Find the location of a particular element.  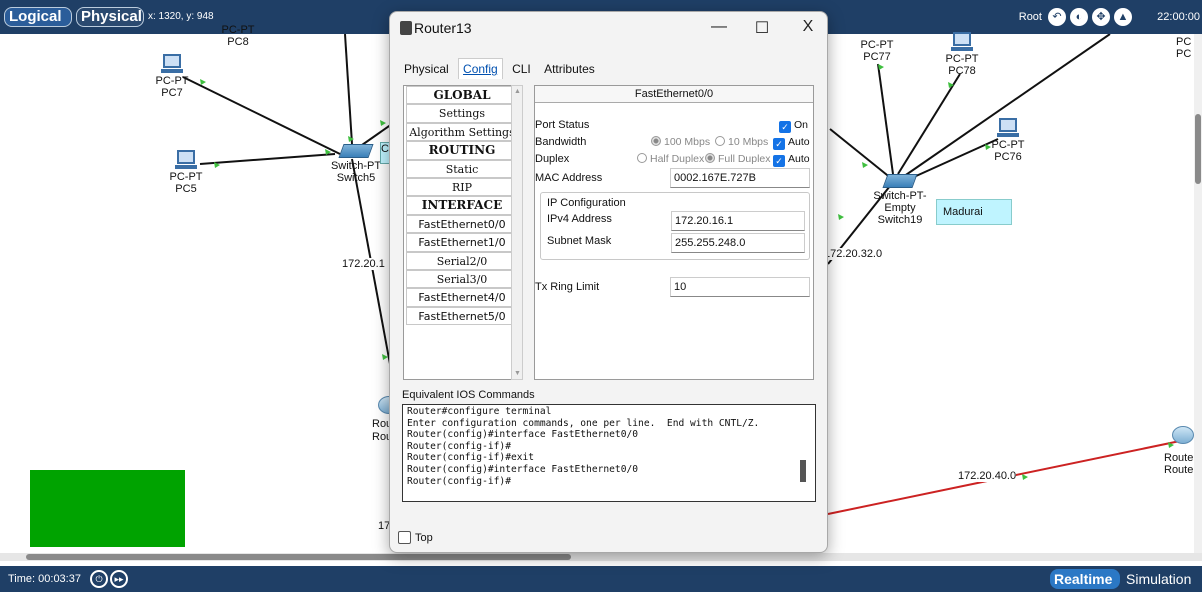

pc5-device: PC-PT PC5 is located at coordinates (186, 172).